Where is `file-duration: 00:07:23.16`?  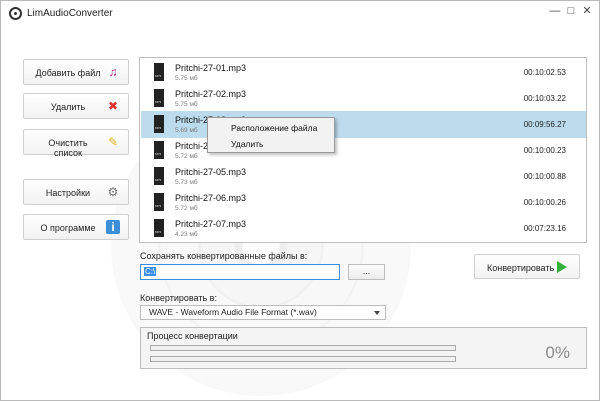 file-duration: 00:07:23.16 is located at coordinates (544, 228).